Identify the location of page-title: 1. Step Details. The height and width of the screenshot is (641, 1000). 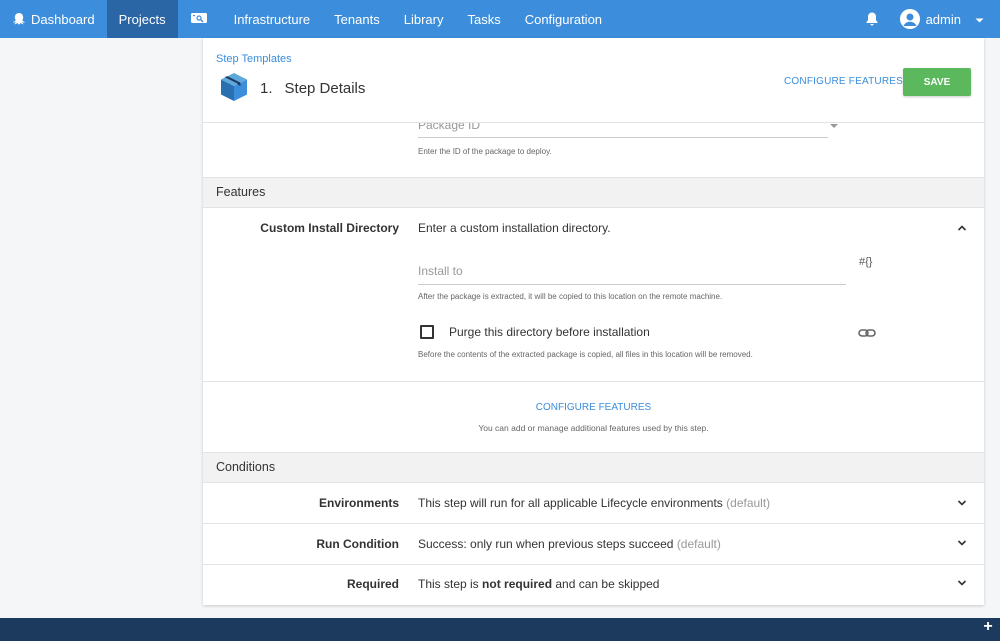
(312, 88).